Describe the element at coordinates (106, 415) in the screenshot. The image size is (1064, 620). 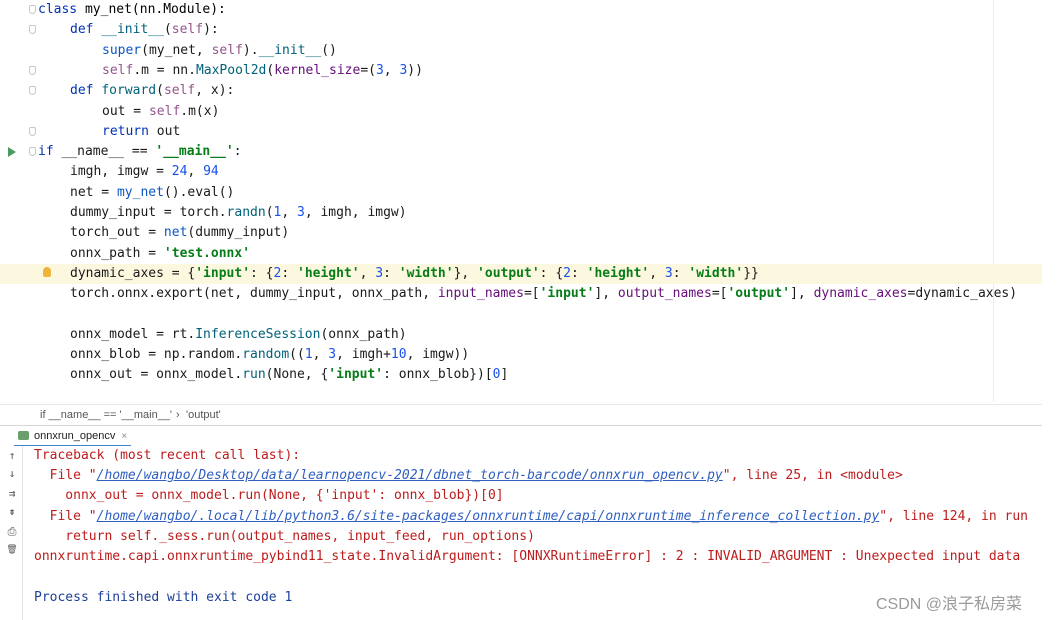
I see `breadcrumb-item-main: if __name__ == '__main__'` at that location.